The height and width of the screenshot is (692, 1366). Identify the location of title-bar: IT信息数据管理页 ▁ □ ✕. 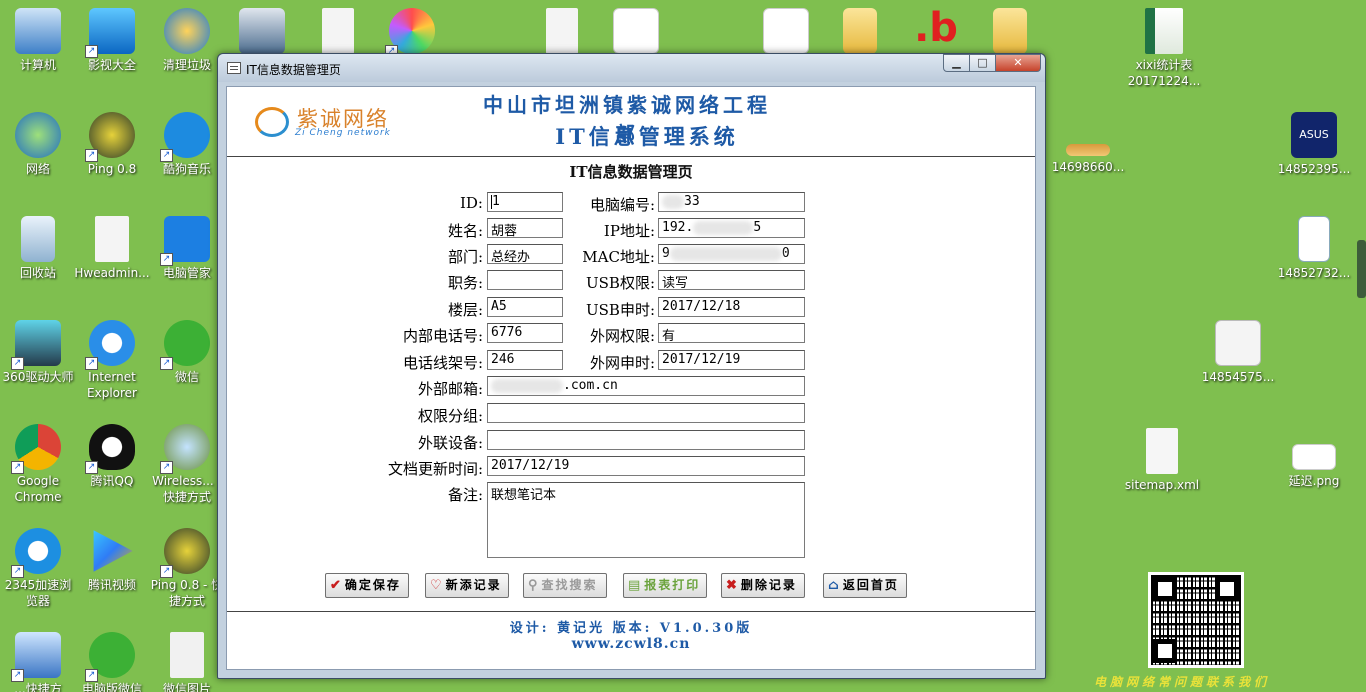
(631, 68).